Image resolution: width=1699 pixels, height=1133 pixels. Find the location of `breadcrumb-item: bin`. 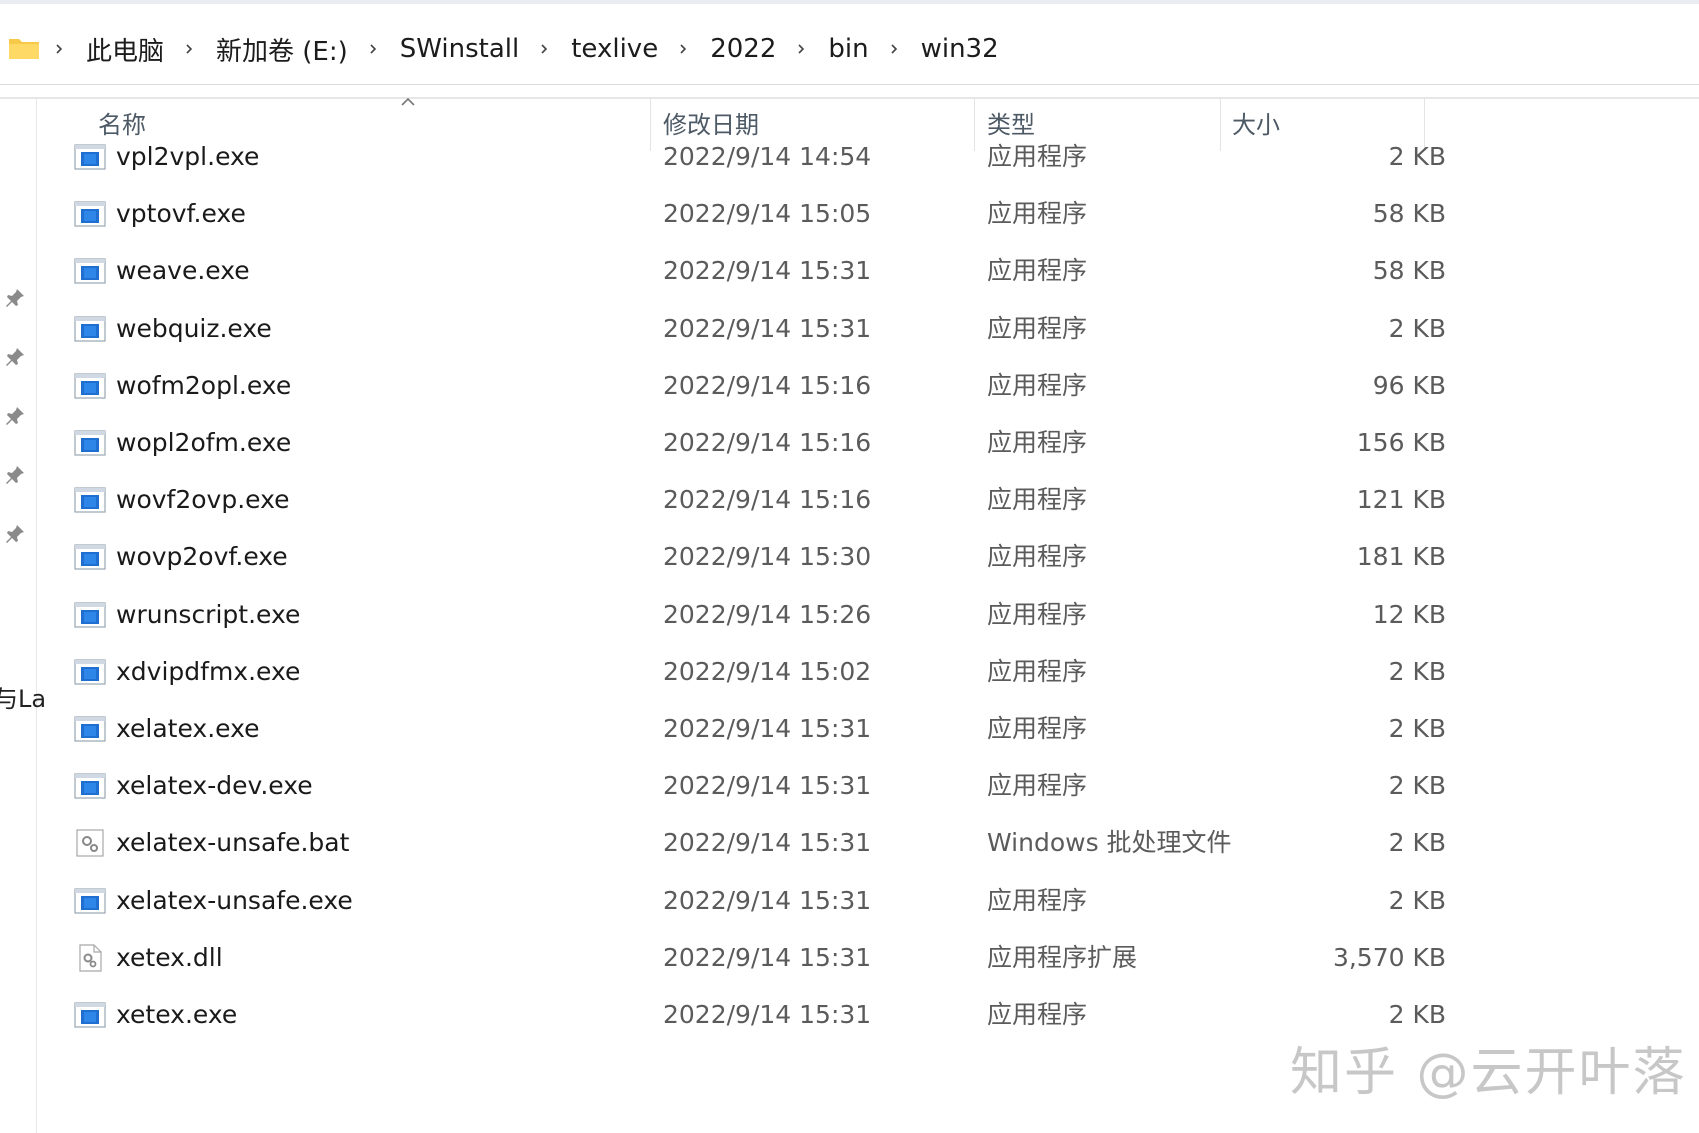

breadcrumb-item: bin is located at coordinates (848, 49).